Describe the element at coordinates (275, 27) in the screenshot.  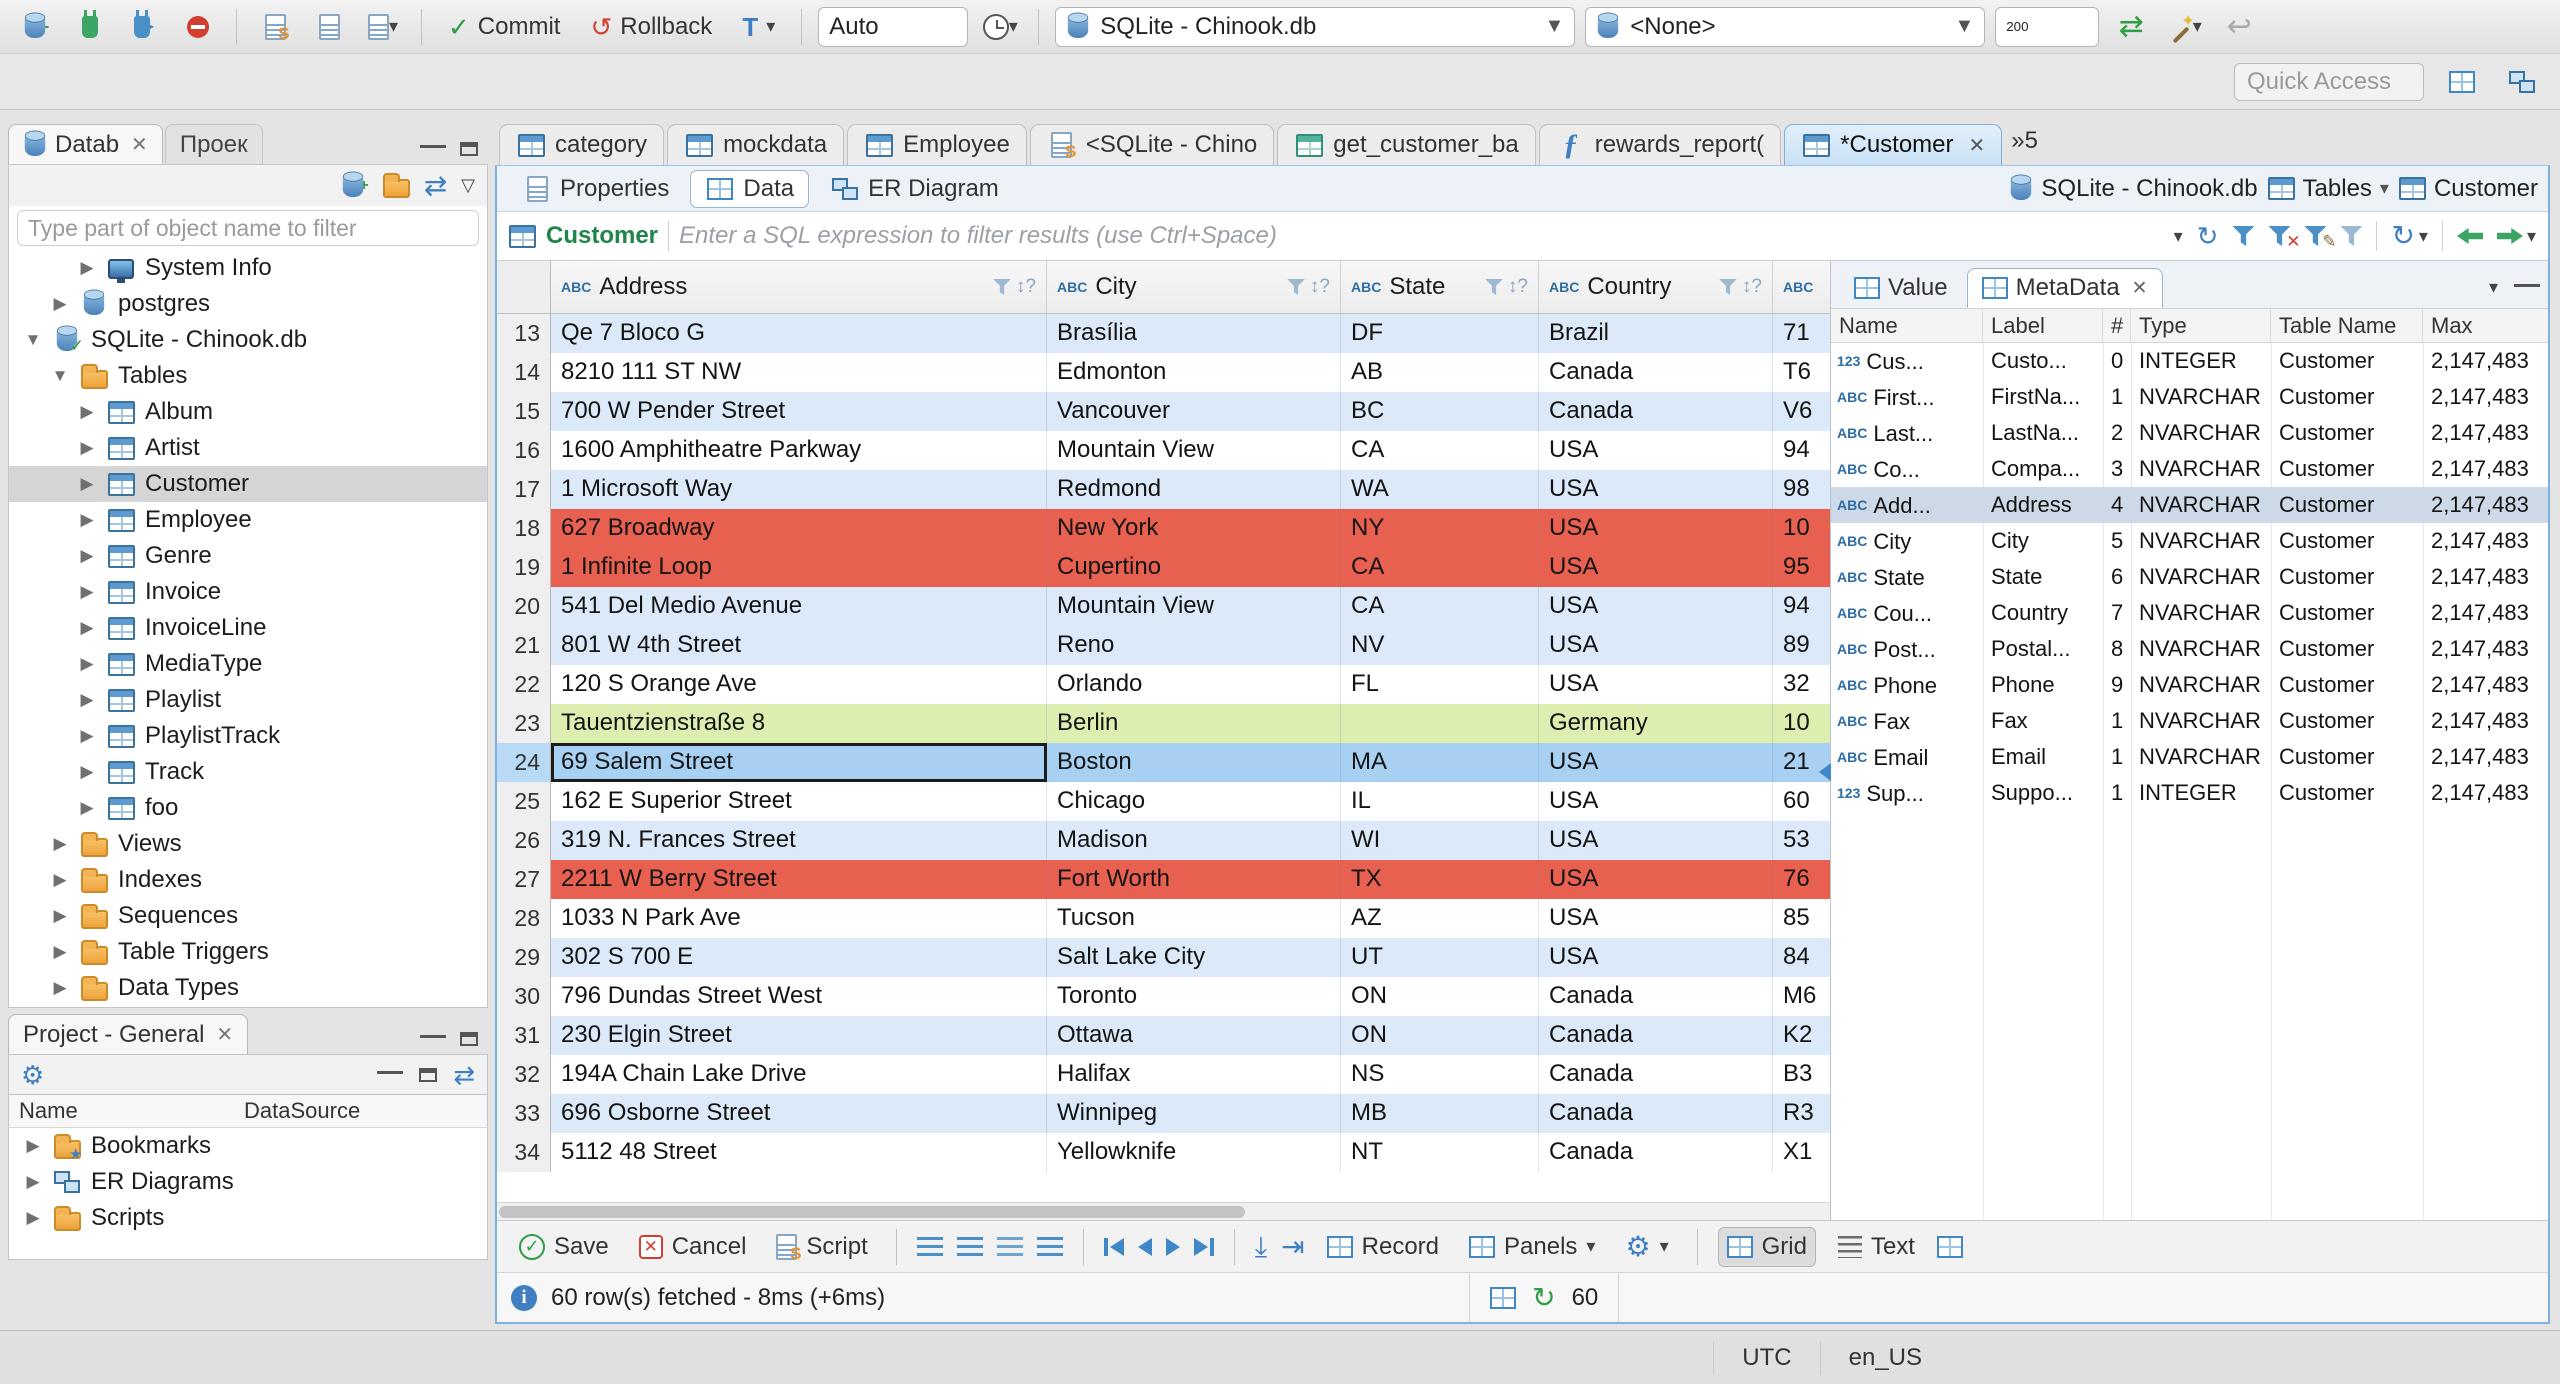
I see `new-sql-editor-icon` at that location.